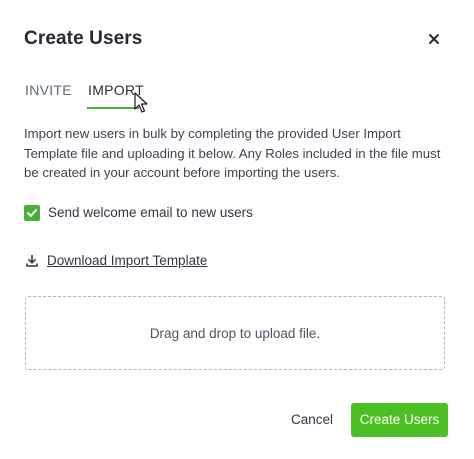 The image size is (474, 459). I want to click on checkmark-icon, so click(32, 213).